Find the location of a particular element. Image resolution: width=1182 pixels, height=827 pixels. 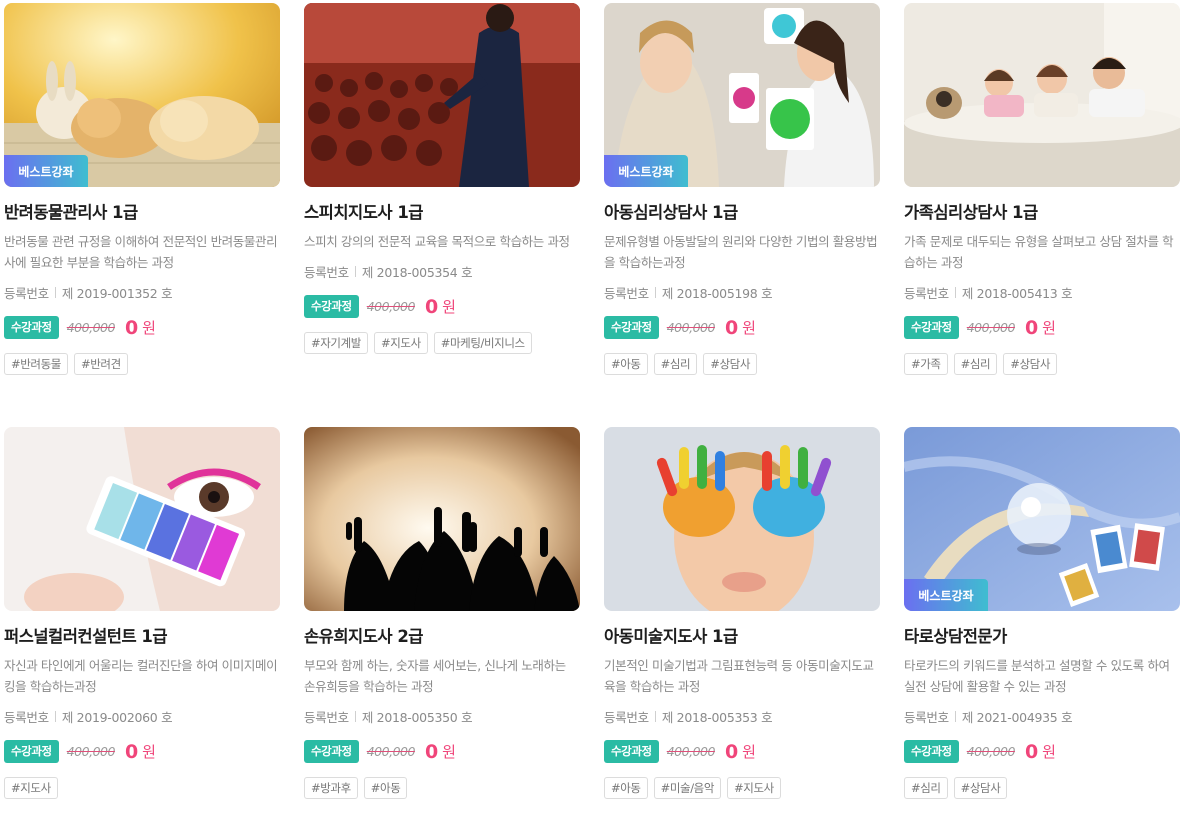

course-title: 가족심리상담사 1급 is located at coordinates (1042, 213).